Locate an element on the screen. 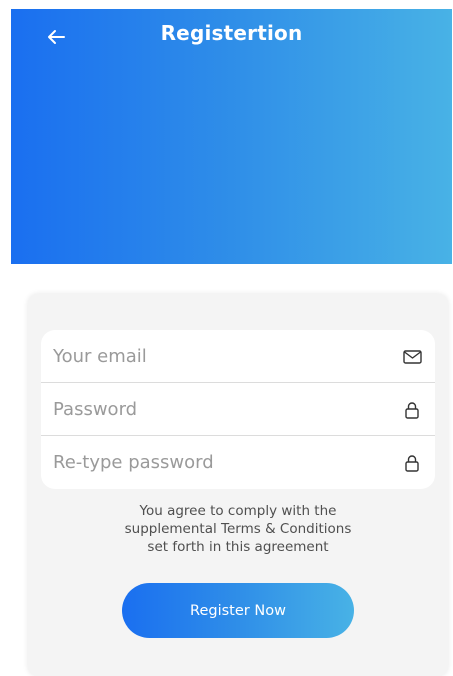  terms-line: set forth in this agreement is located at coordinates (238, 547).